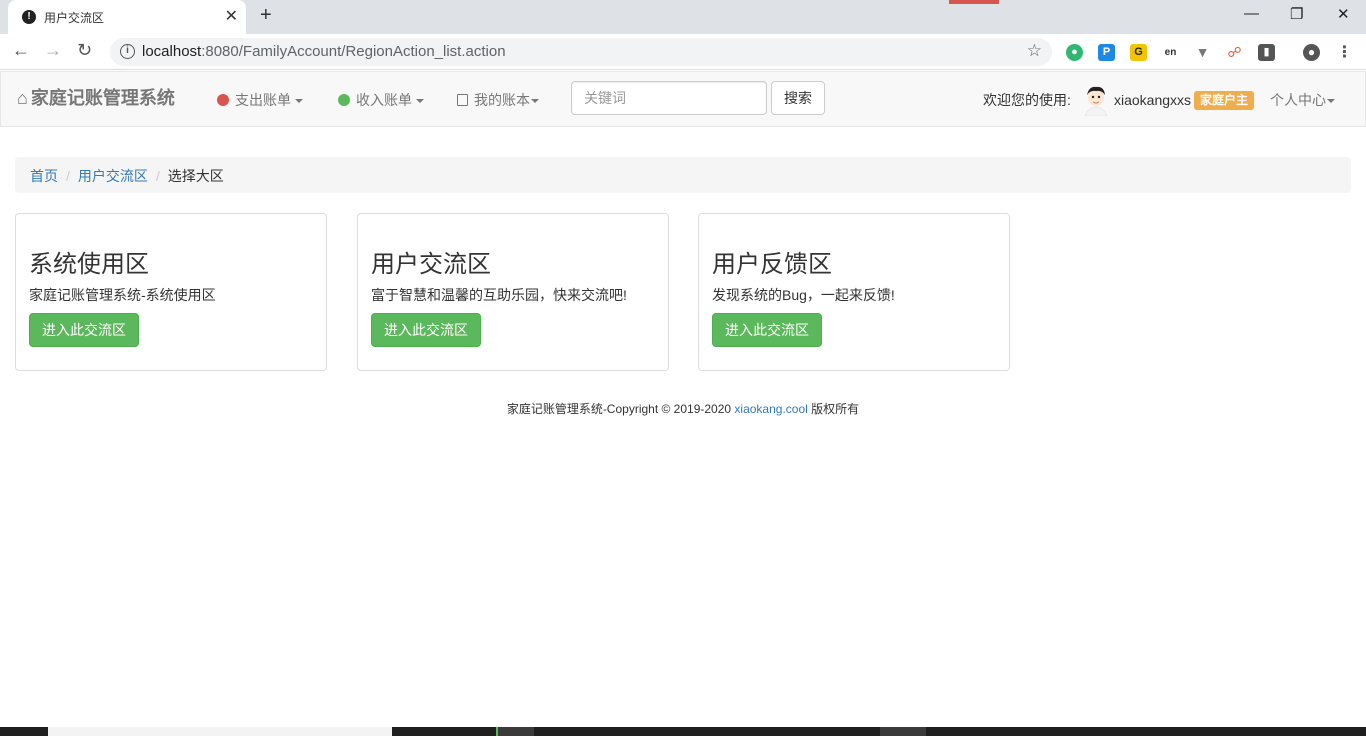  I want to click on avatar, so click(1096, 101).